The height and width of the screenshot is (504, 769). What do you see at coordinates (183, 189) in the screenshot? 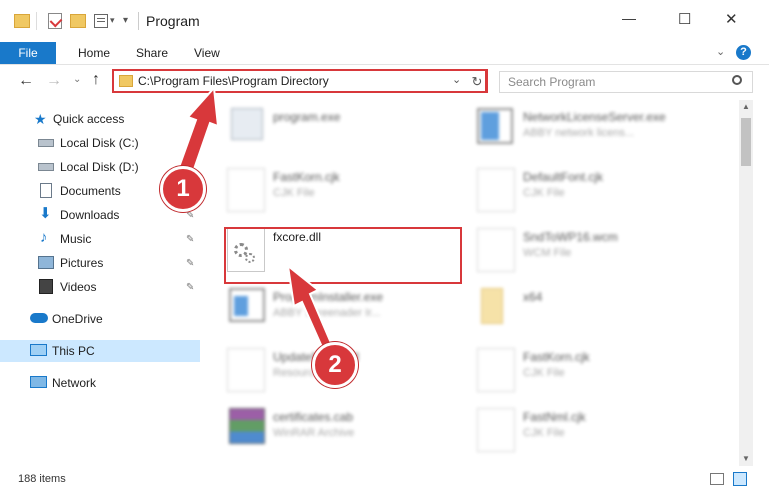
I see `step-1-badge: 1` at bounding box center [183, 189].